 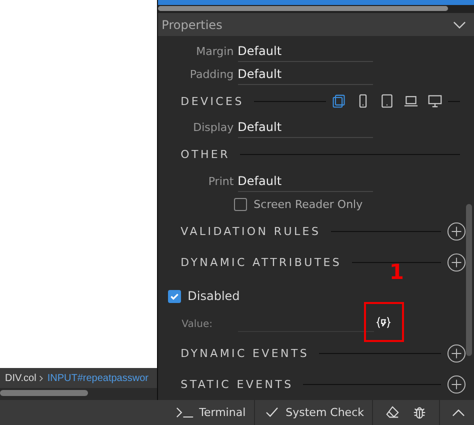 What do you see at coordinates (316, 24) in the screenshot?
I see `properties-header: Properties` at bounding box center [316, 24].